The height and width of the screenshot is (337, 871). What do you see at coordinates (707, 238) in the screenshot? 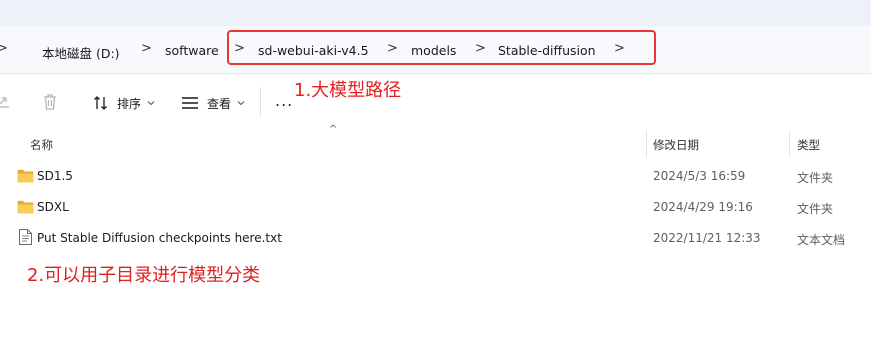
I see `file-date: 2022/11/21 12:33` at bounding box center [707, 238].